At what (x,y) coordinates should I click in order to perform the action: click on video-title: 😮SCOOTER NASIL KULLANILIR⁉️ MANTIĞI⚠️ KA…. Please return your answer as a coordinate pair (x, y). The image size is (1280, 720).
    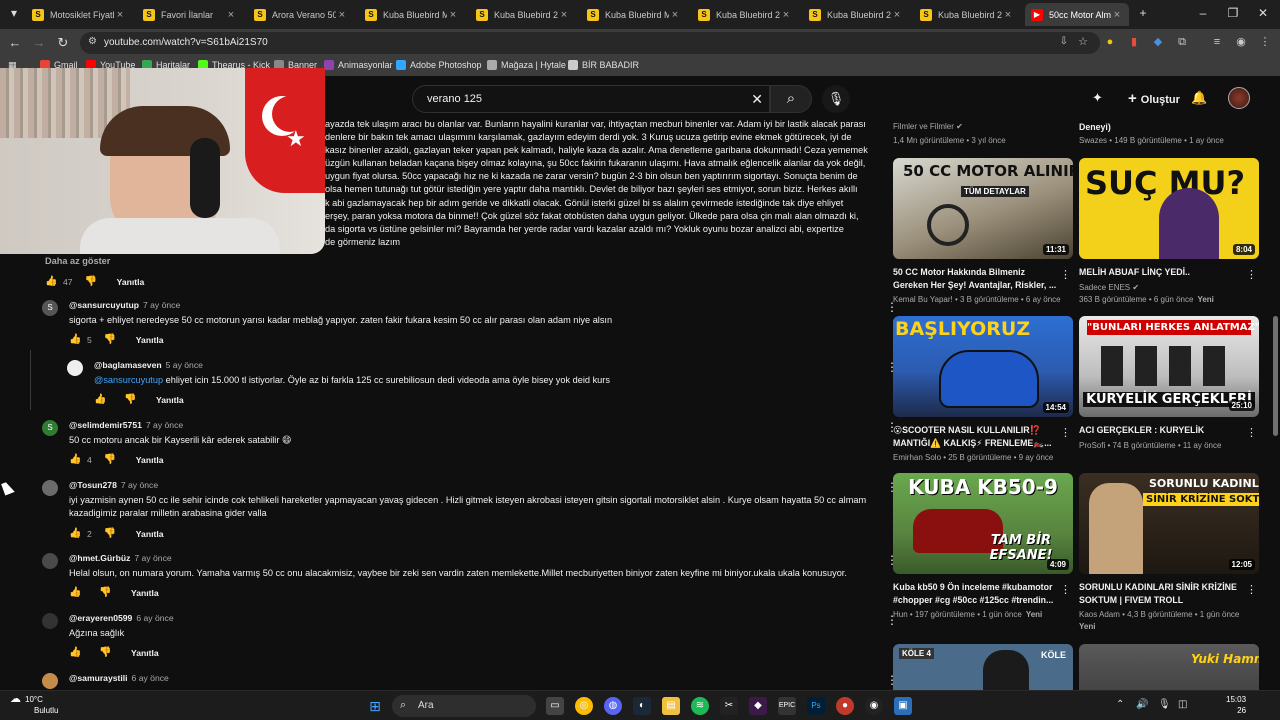
    Looking at the image, I should click on (976, 436).